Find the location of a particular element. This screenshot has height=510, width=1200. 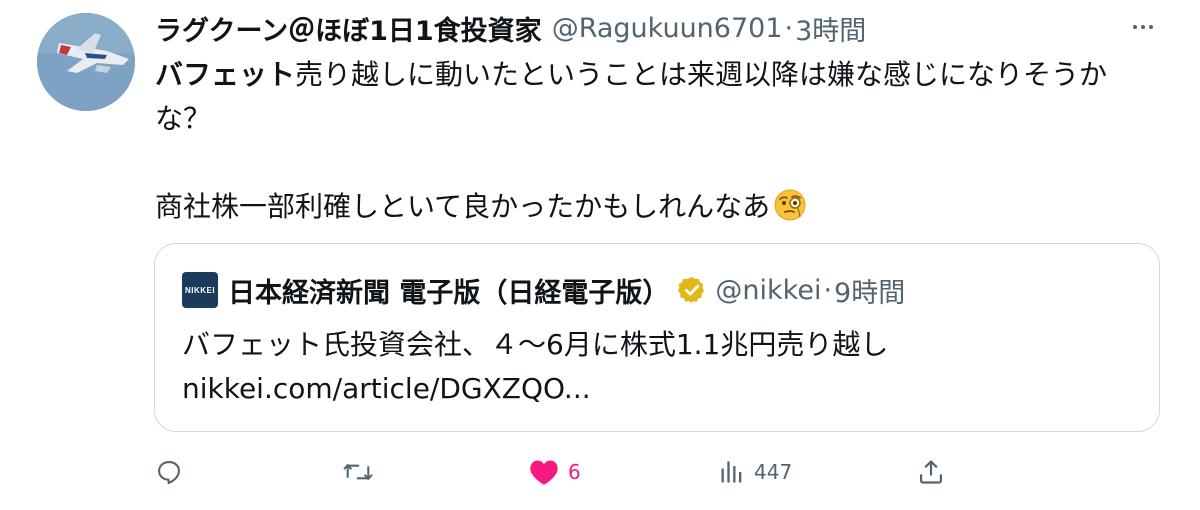

share-icon is located at coordinates (931, 472).